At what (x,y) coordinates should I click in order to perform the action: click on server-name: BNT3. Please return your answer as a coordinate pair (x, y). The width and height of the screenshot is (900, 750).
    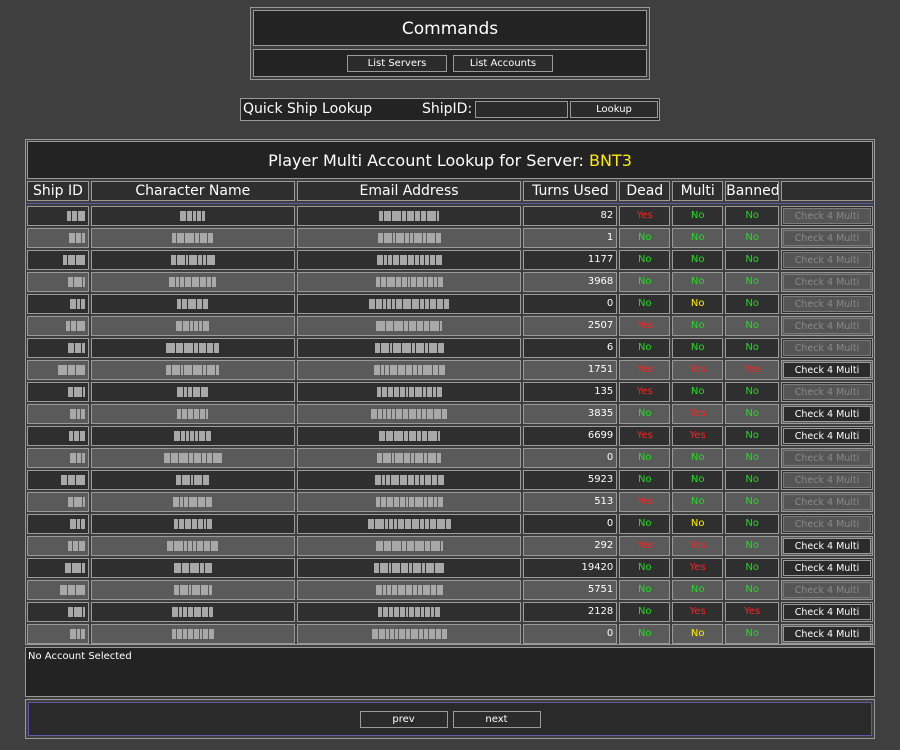
    Looking at the image, I should click on (610, 160).